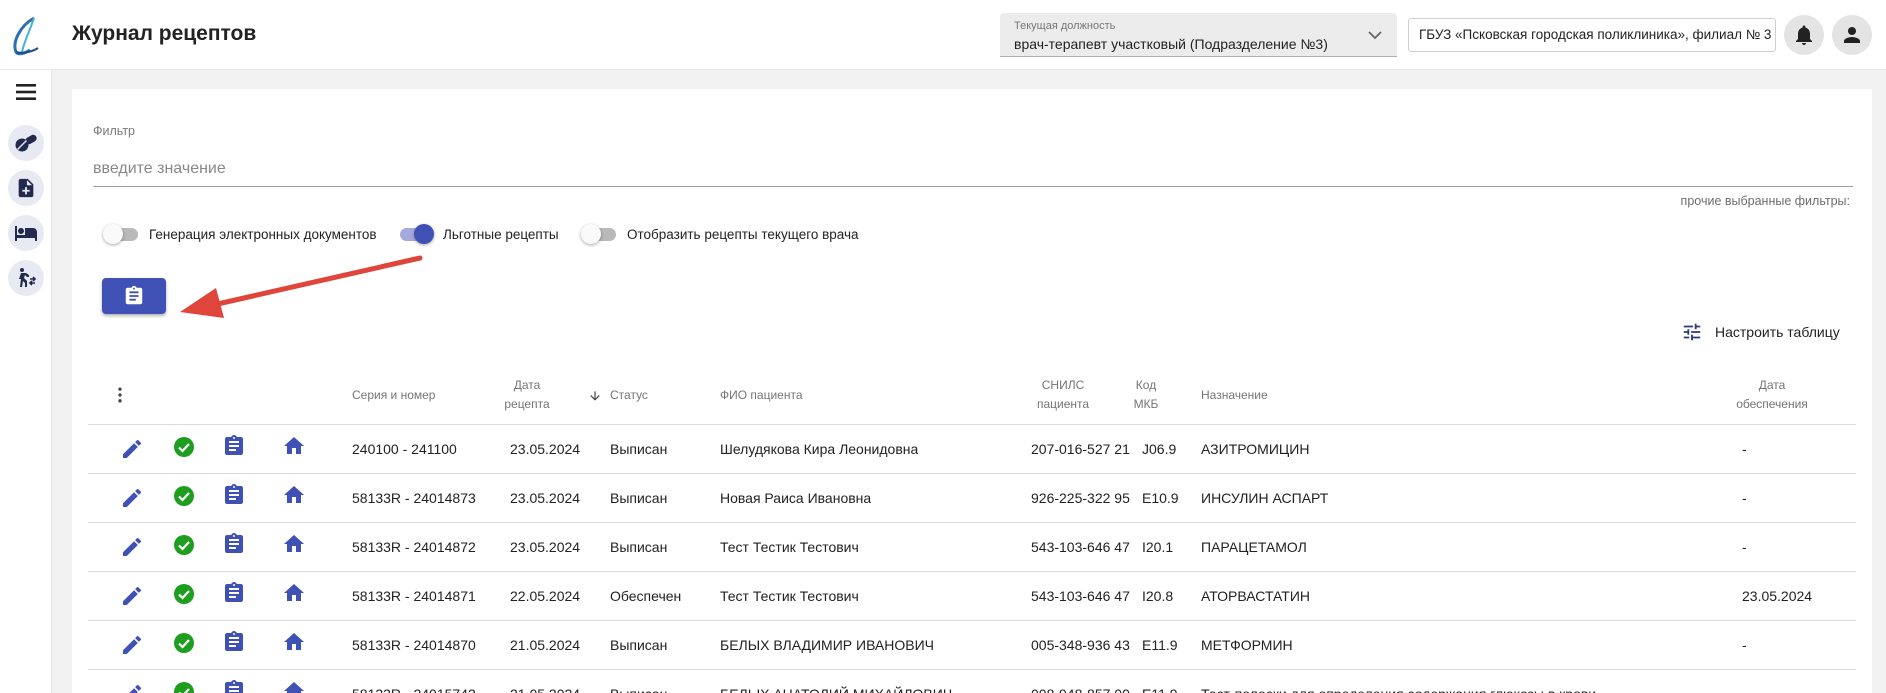 The image size is (1886, 693). What do you see at coordinates (1158, 596) in the screenshot?
I see `cell-mkb: I20.8` at bounding box center [1158, 596].